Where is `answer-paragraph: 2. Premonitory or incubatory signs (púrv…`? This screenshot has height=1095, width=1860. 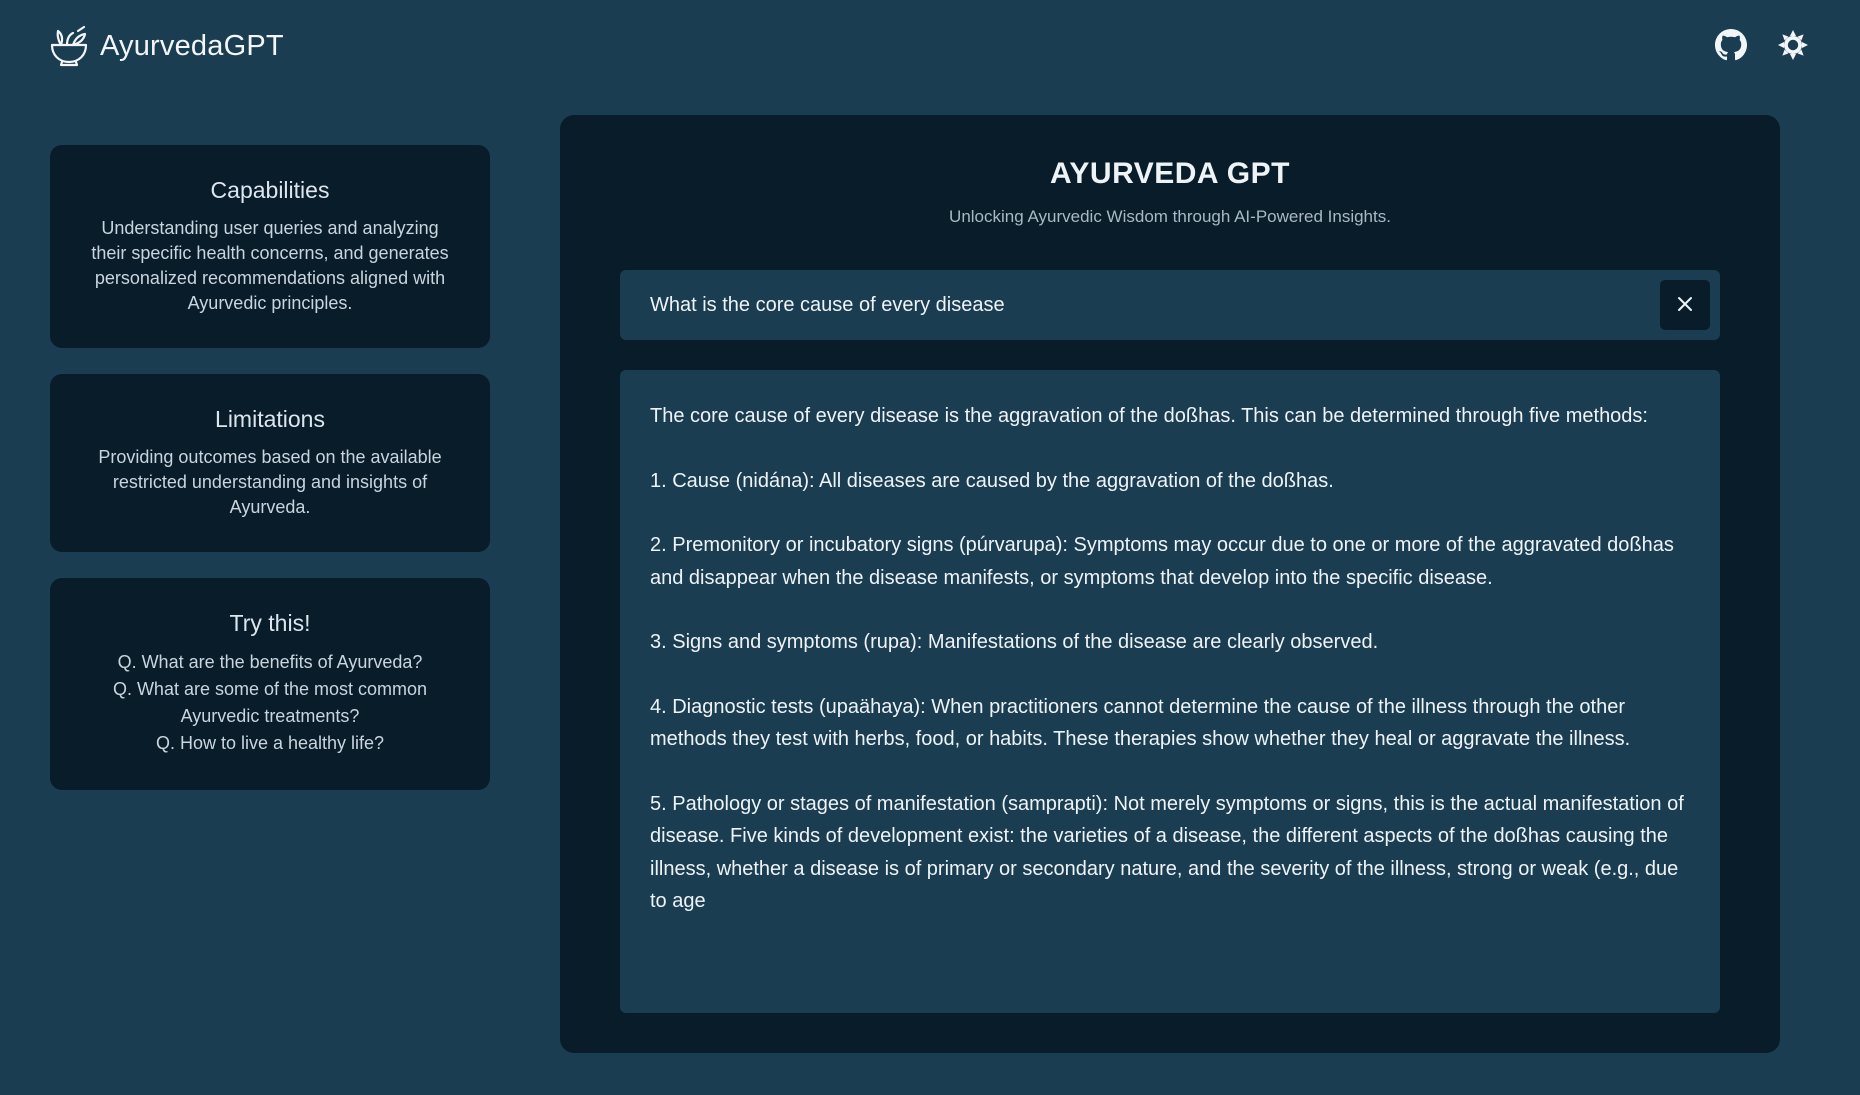
answer-paragraph: 2. Premonitory or incubatory signs (púrv… is located at coordinates (1162, 561).